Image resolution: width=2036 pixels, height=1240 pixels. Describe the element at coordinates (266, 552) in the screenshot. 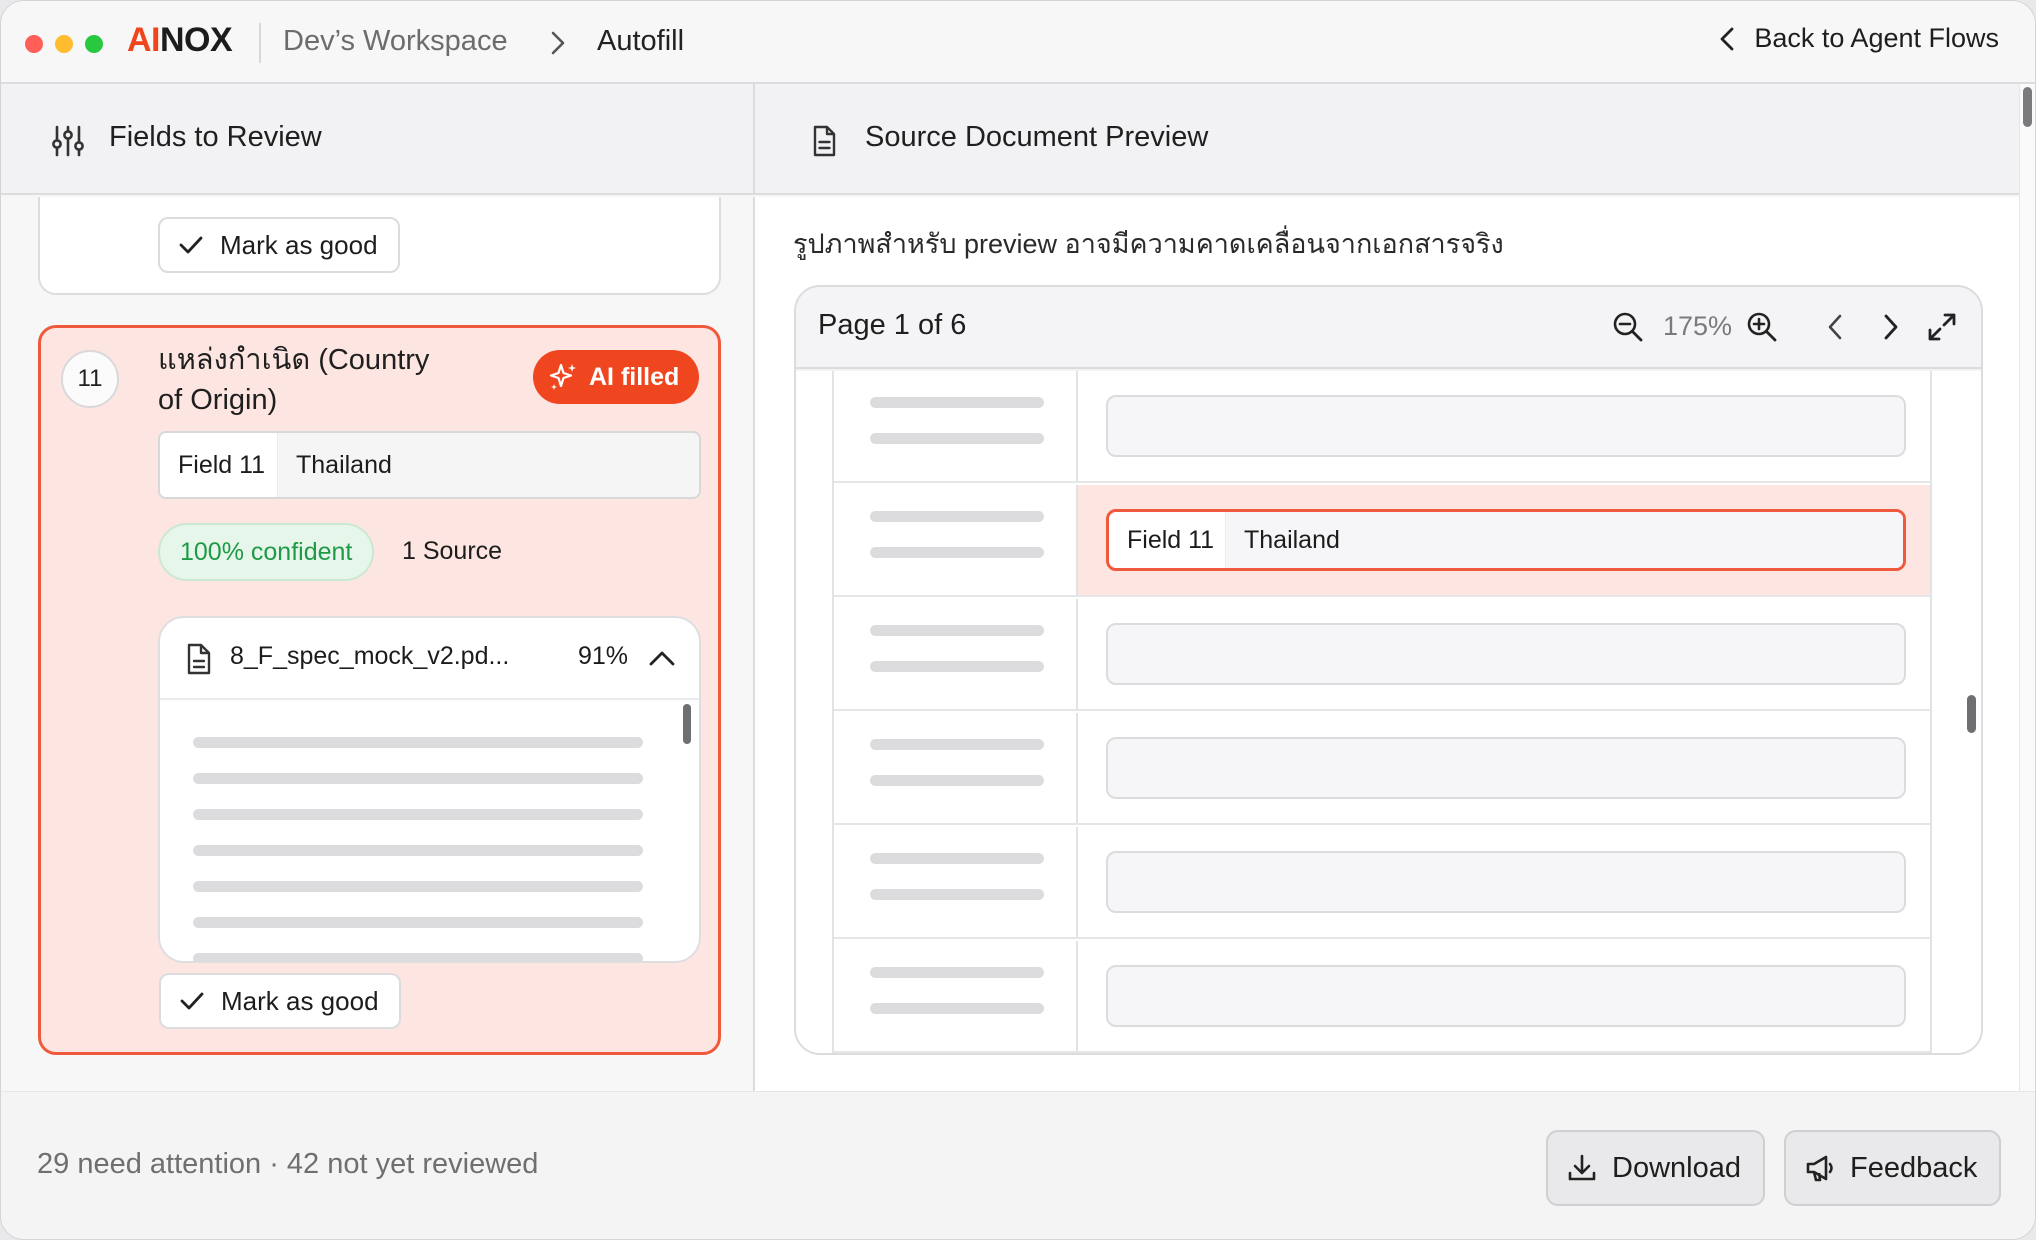

I see `confidence-badge: 100% confident` at that location.